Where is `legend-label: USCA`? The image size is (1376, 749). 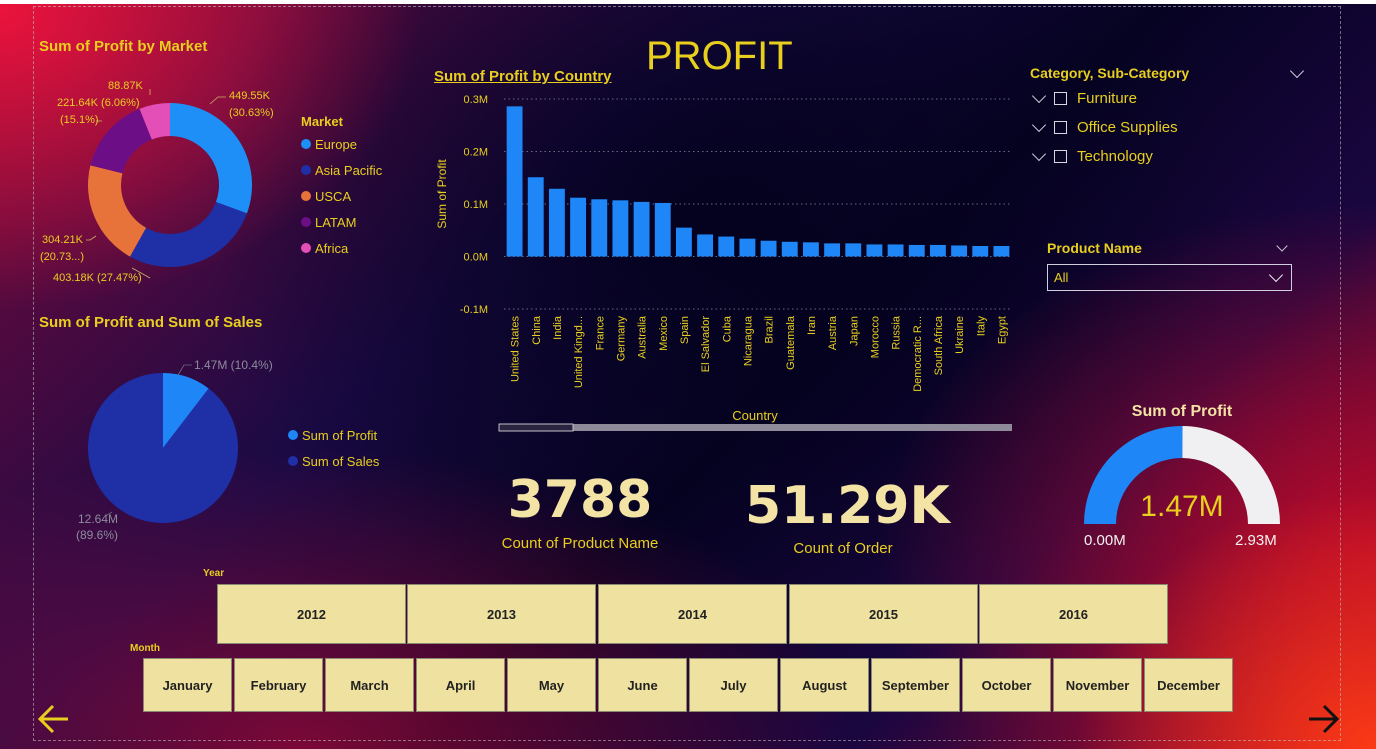
legend-label: USCA is located at coordinates (333, 196).